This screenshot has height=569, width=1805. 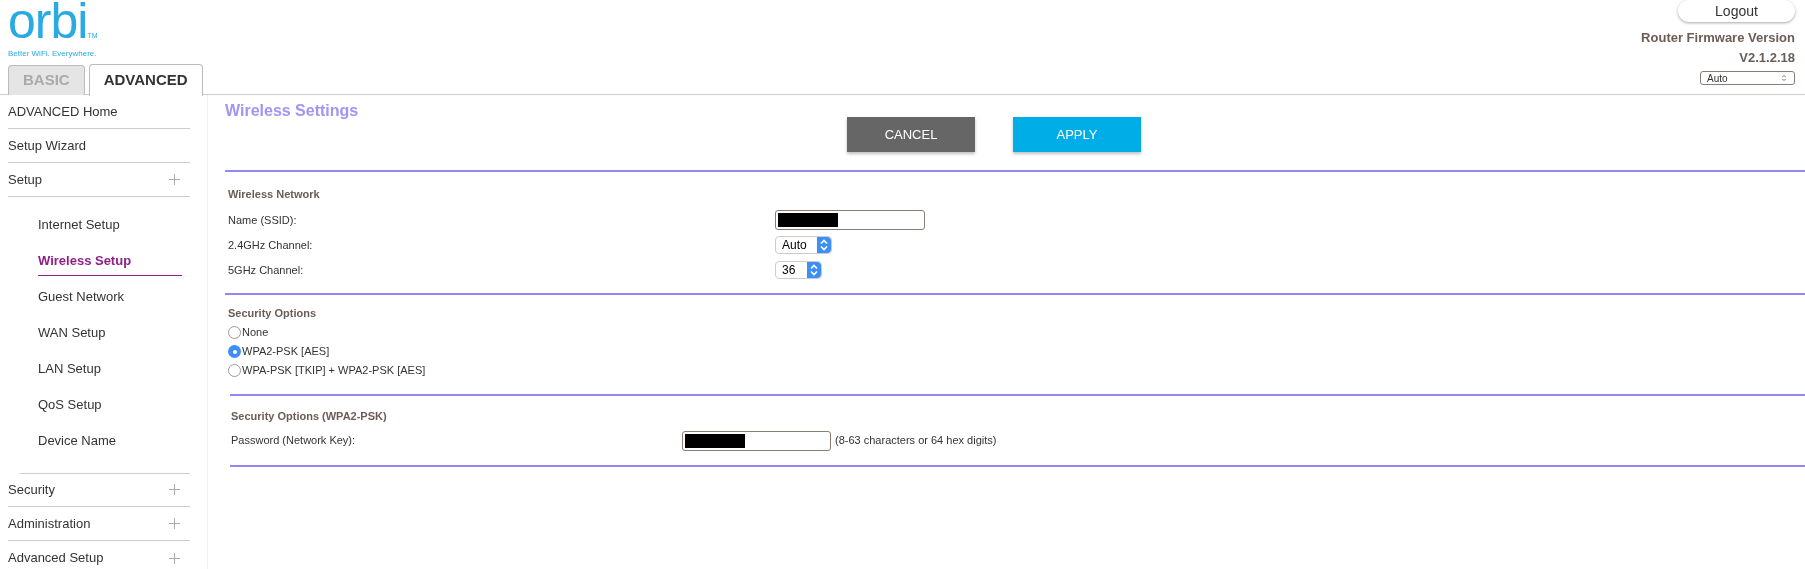 I want to click on logout-button: Logout, so click(x=1736, y=11).